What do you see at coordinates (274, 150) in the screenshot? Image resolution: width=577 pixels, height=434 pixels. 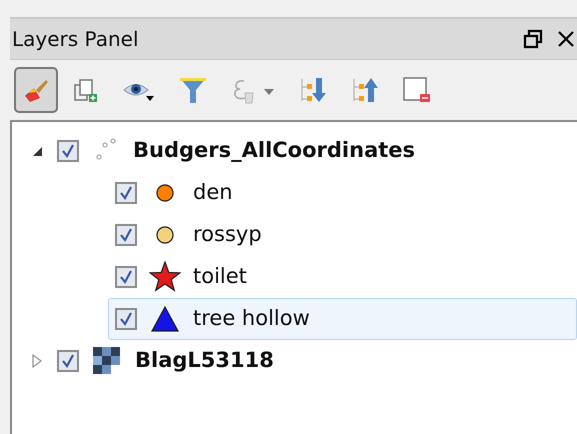 I see `layer-name: Budgers_AllCoordinates` at bounding box center [274, 150].